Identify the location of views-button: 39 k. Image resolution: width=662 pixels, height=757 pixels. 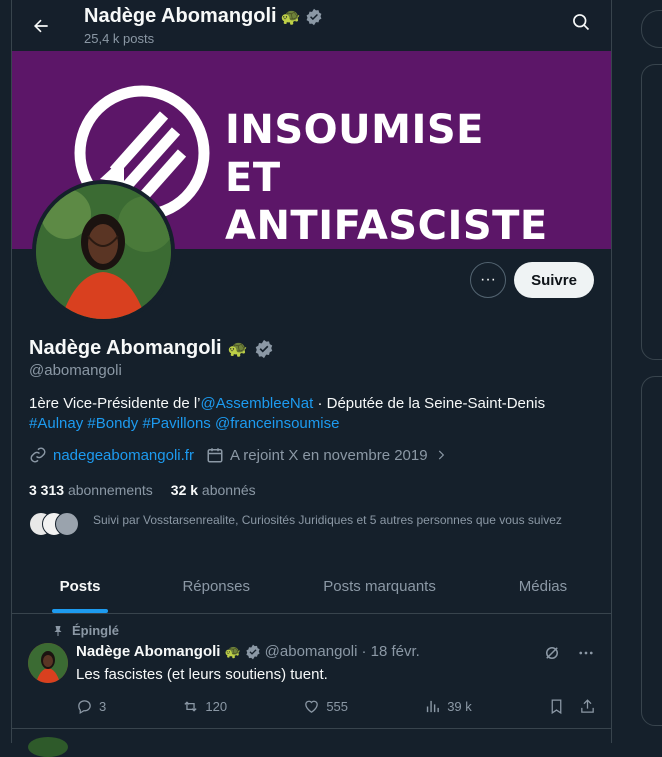
(448, 706).